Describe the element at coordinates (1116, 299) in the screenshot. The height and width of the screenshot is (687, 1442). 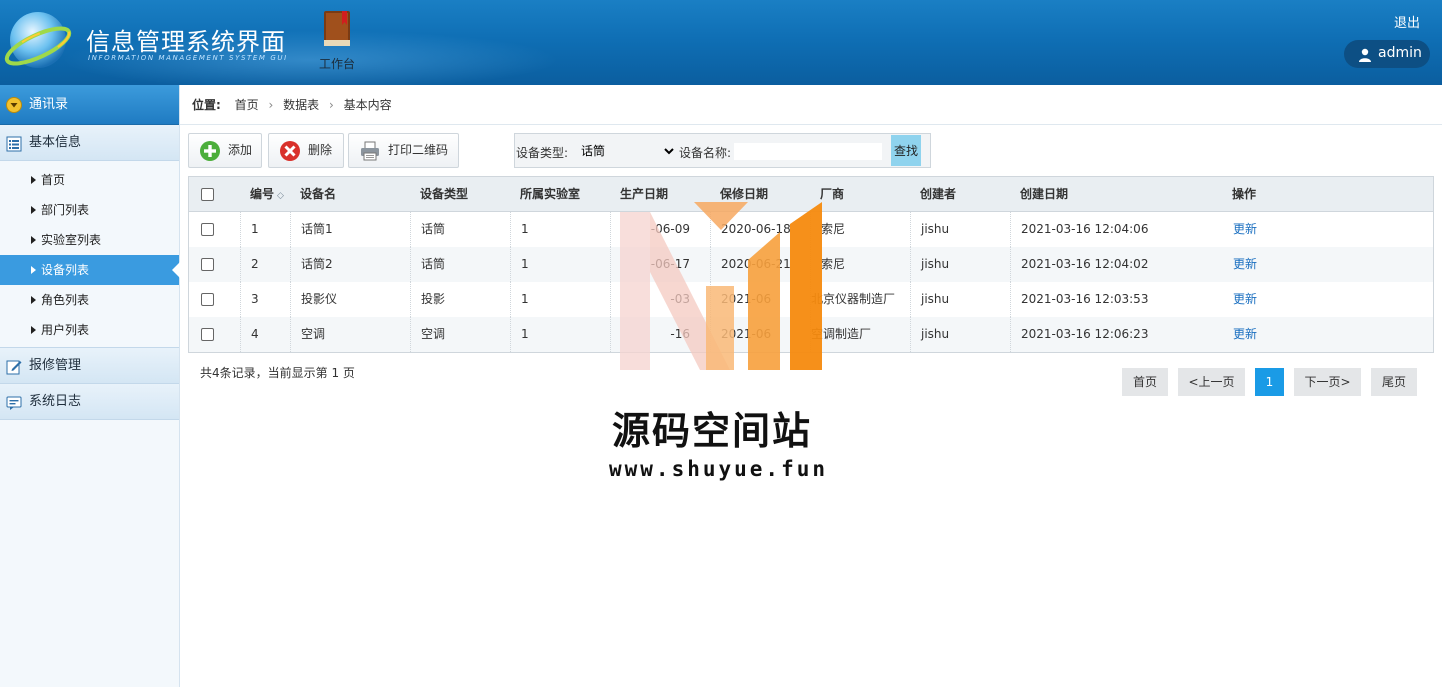
I see `cell-created-date: 2021-03-16 12:03:53` at that location.